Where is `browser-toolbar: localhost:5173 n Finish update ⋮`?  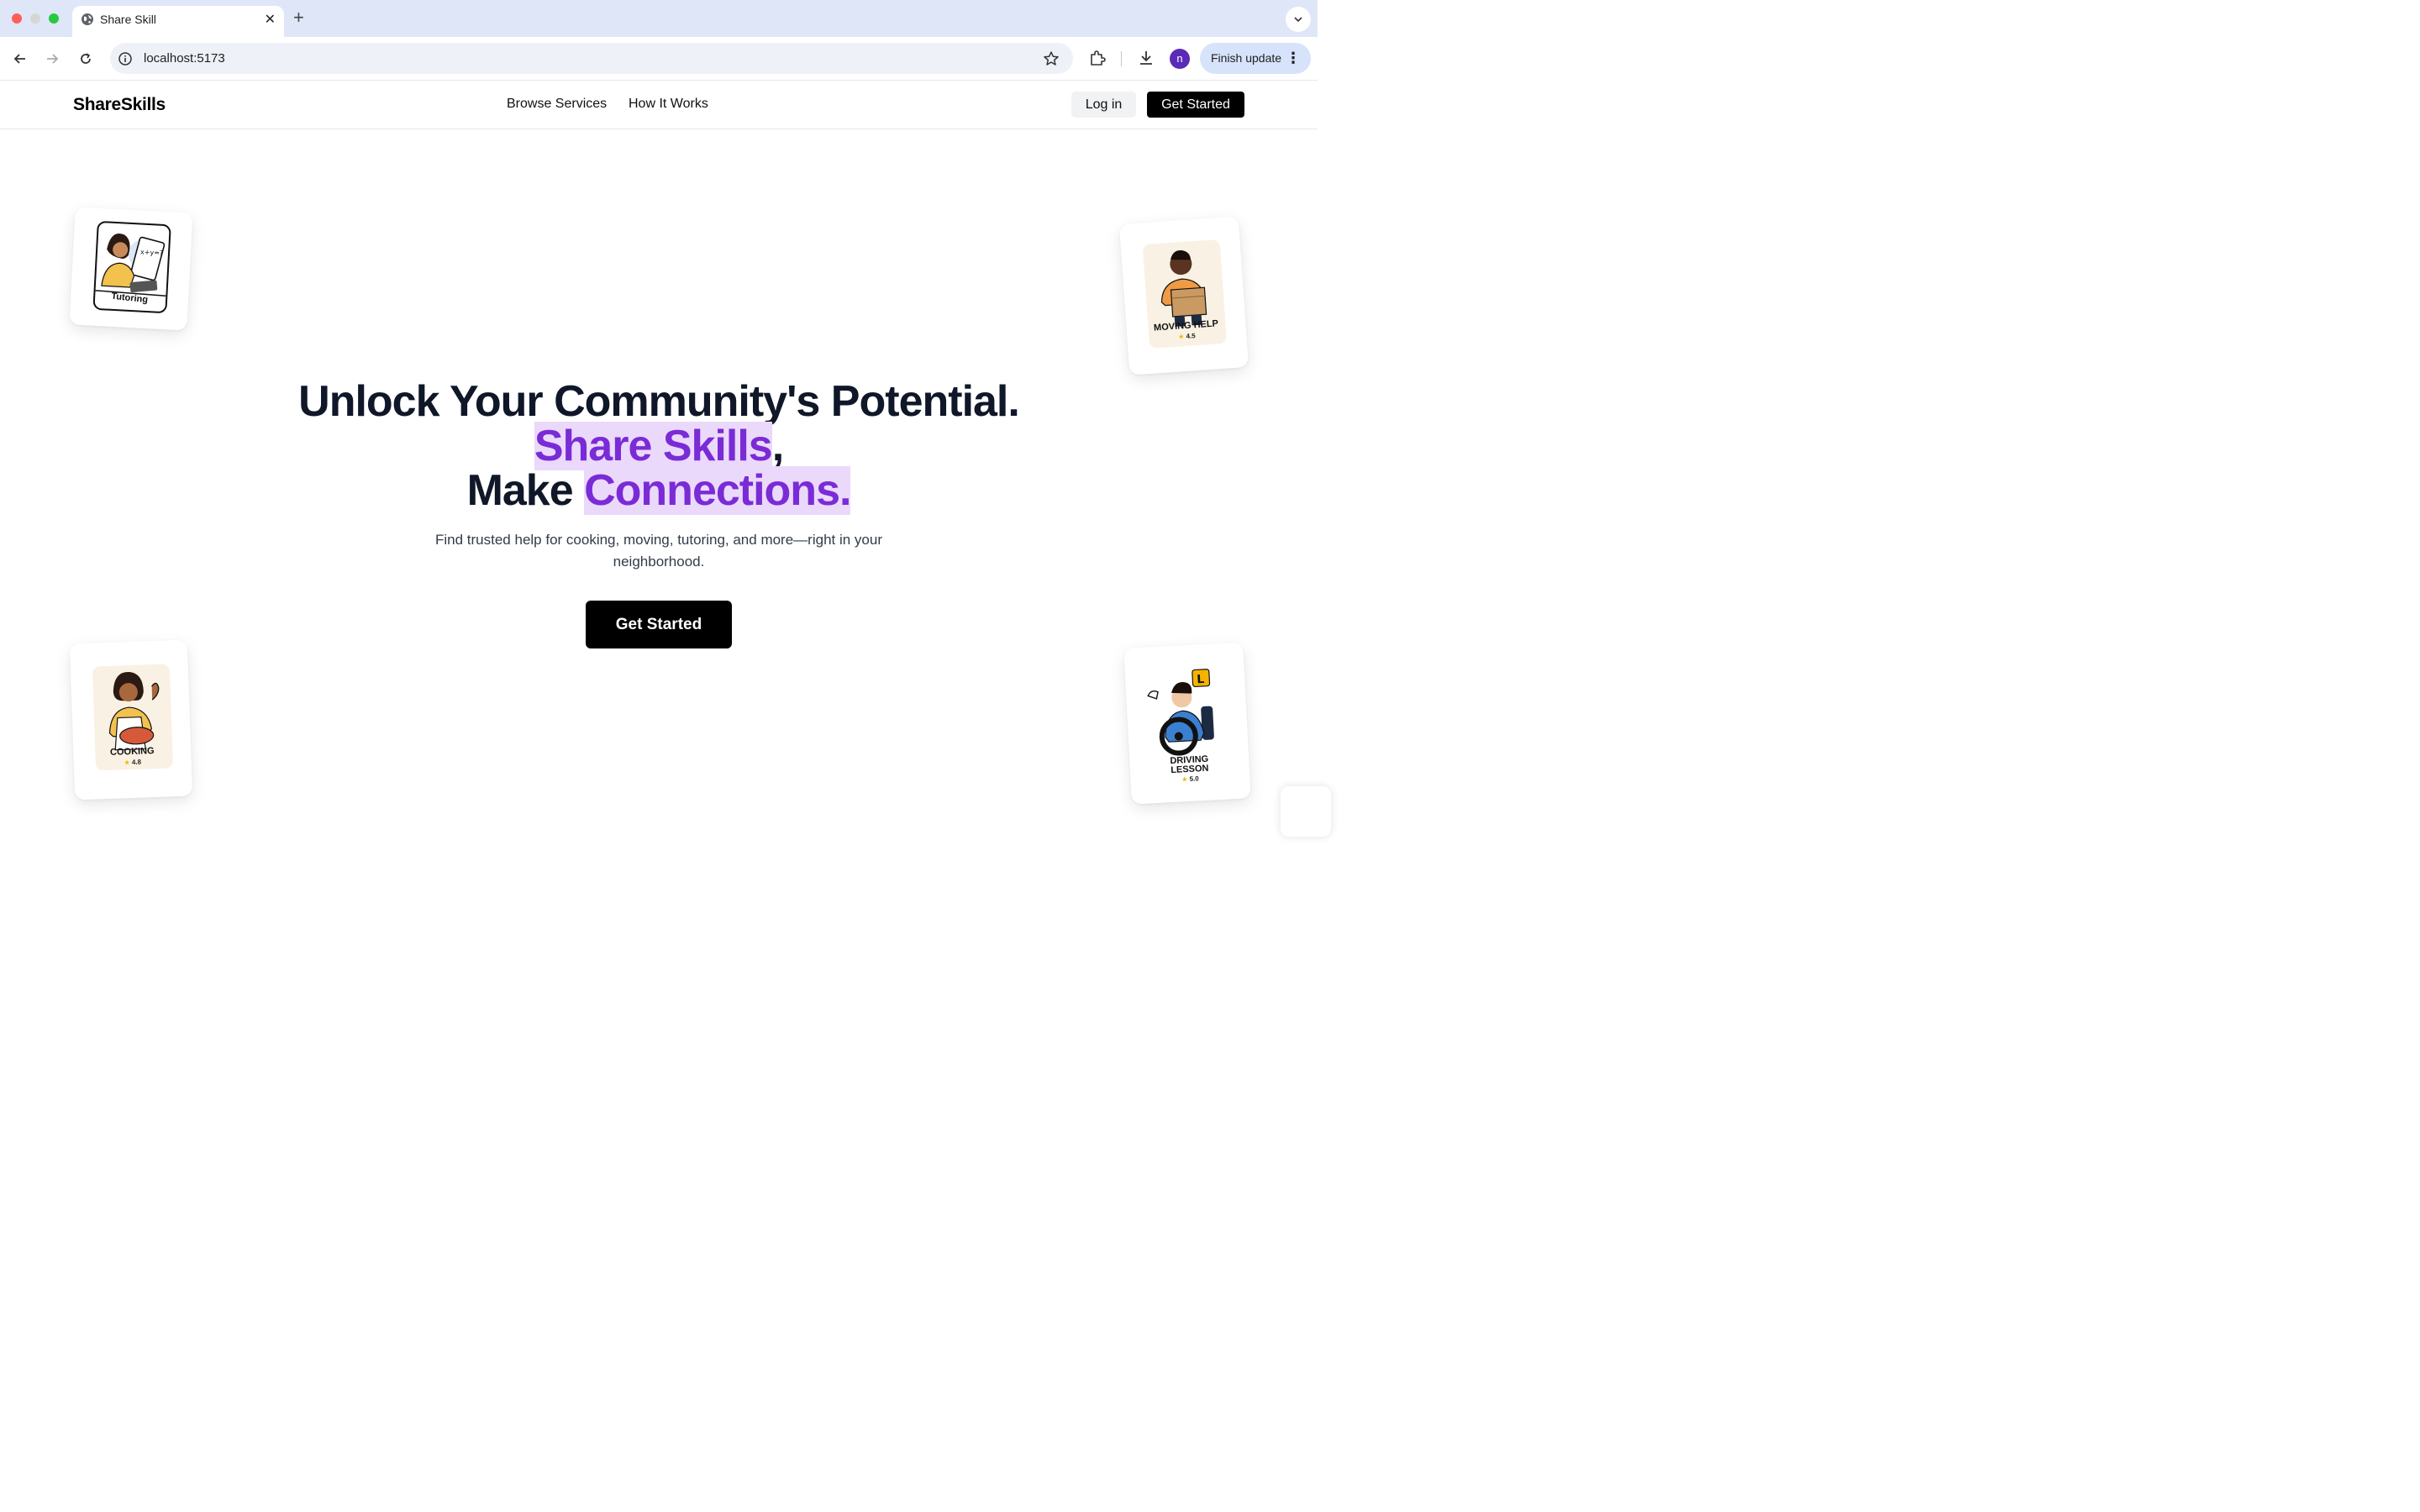
browser-toolbar: localhost:5173 n Finish update ⋮ is located at coordinates (659, 59).